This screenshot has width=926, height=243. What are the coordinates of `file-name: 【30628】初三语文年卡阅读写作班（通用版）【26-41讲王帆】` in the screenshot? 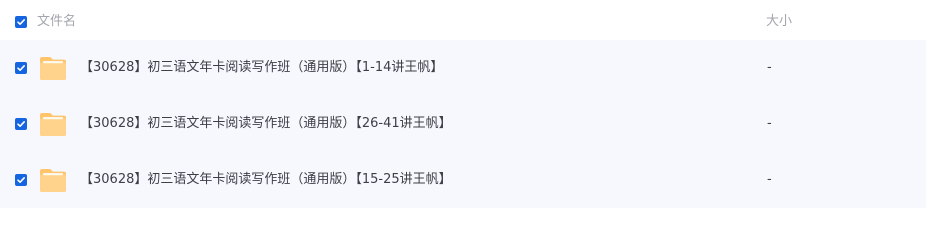 It's located at (266, 124).